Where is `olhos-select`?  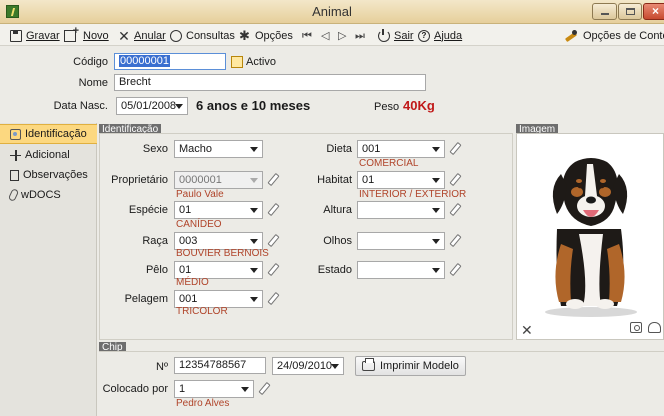
olhos-select is located at coordinates (401, 241).